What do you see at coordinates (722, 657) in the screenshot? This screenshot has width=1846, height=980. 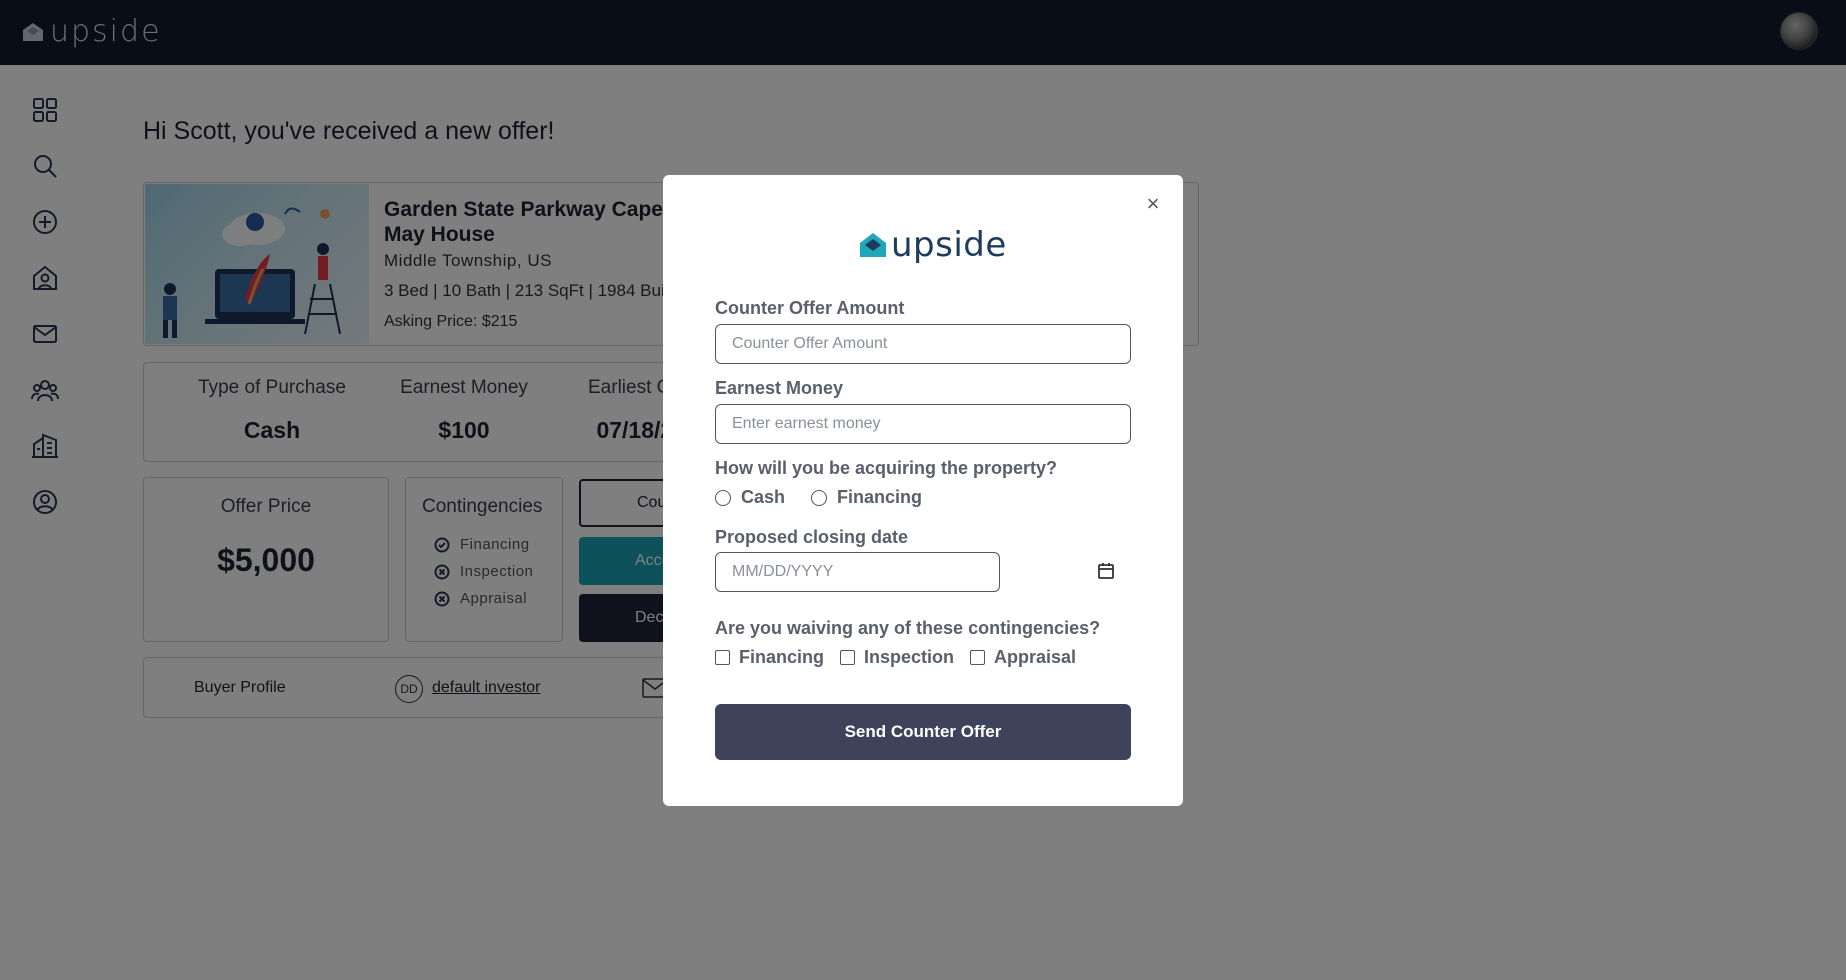 I see `checkbox-financing` at bounding box center [722, 657].